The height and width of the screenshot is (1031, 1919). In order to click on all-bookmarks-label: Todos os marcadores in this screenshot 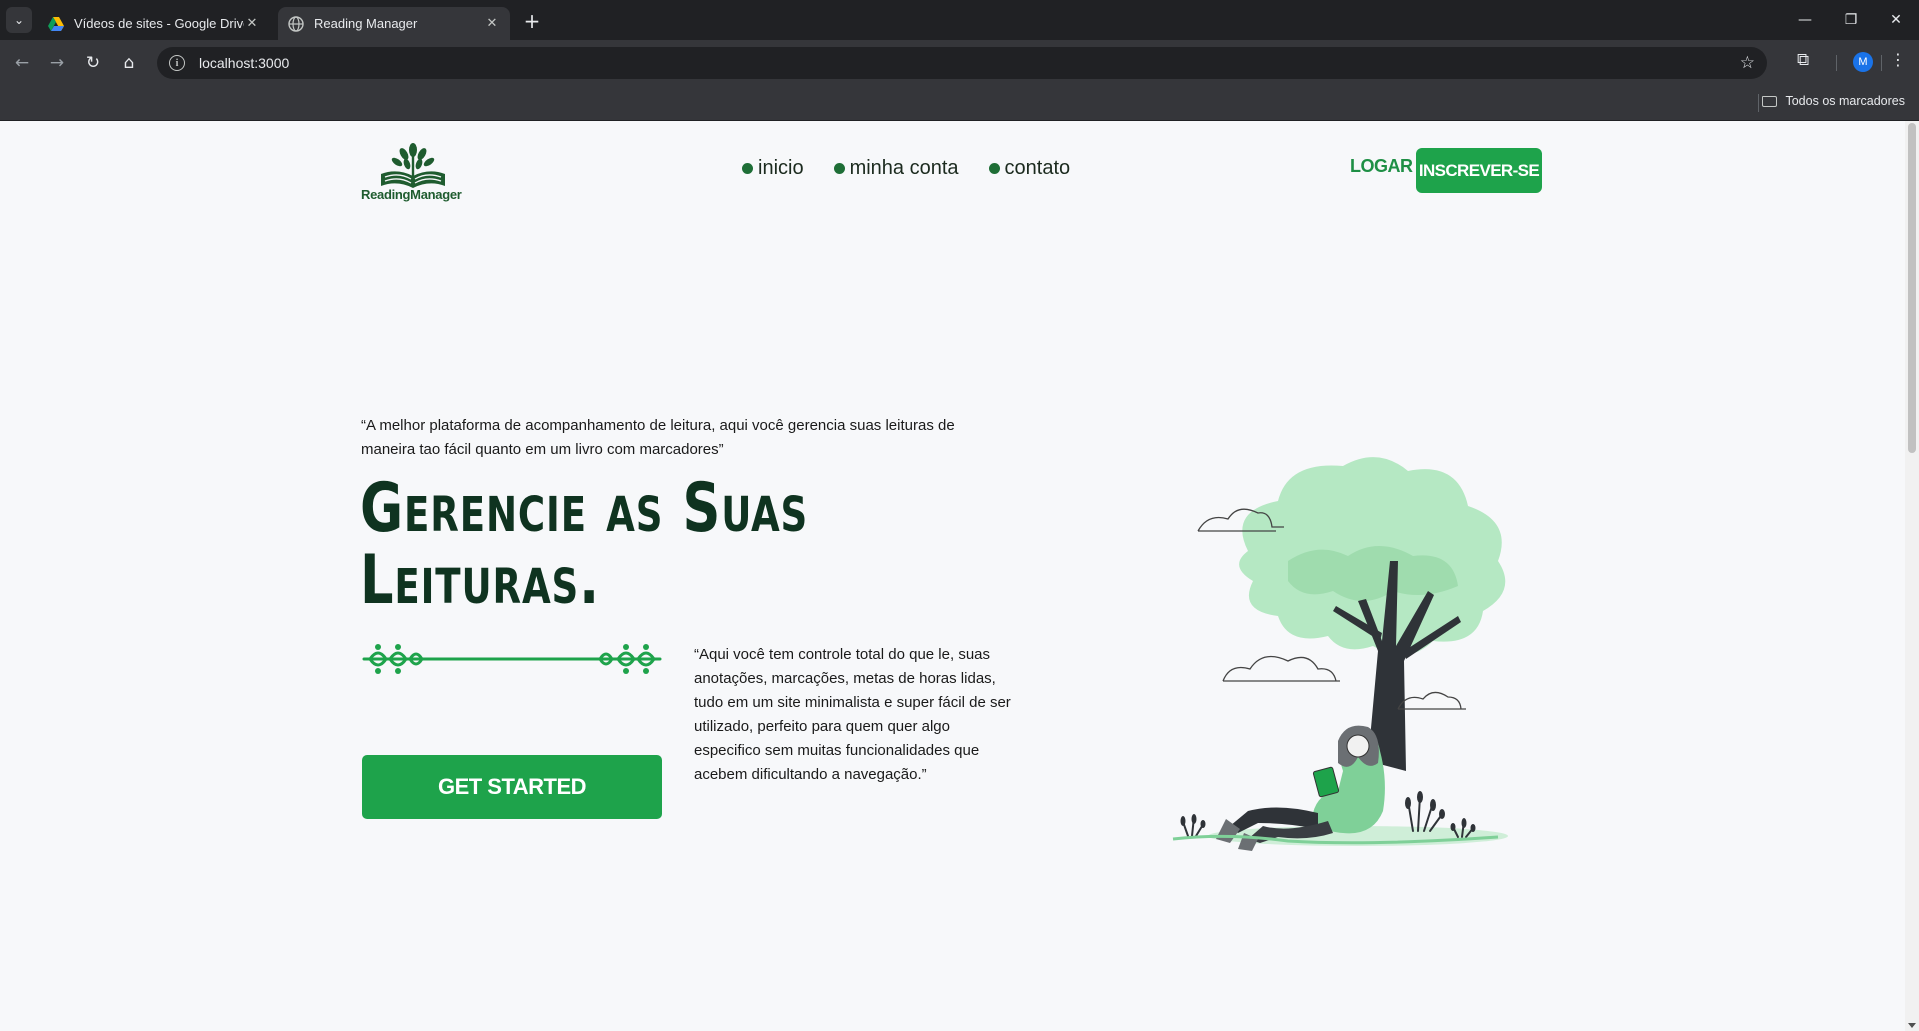, I will do `click(1845, 101)`.